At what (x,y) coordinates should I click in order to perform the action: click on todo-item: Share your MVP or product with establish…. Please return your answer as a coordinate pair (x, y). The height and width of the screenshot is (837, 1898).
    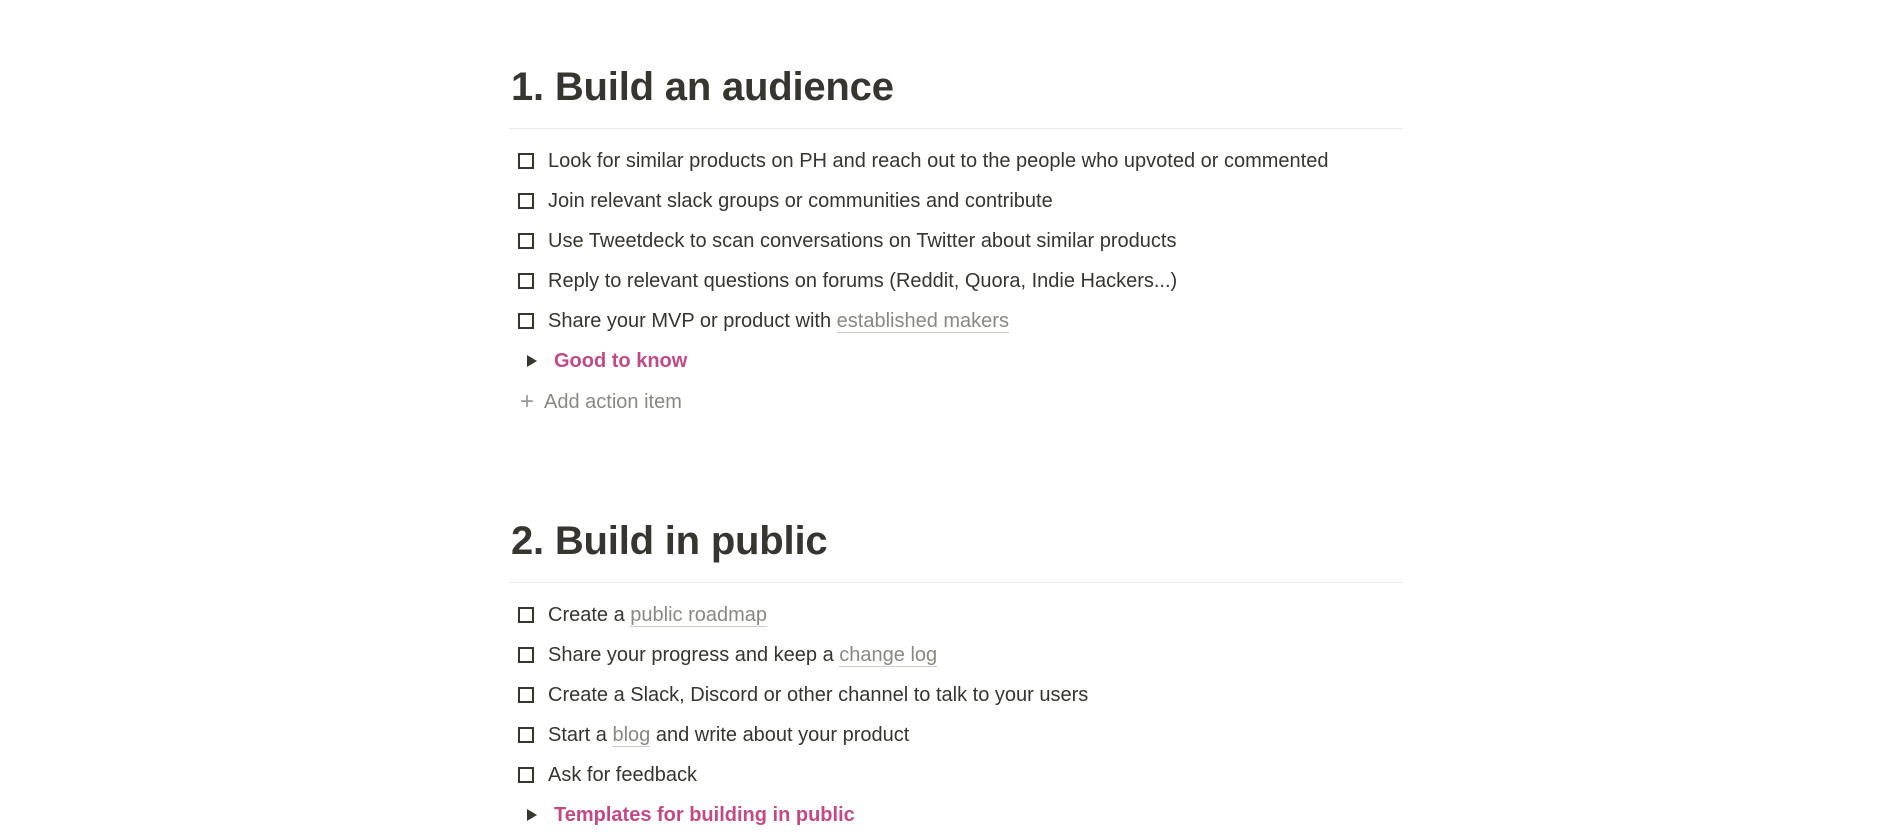
    Looking at the image, I should click on (956, 321).